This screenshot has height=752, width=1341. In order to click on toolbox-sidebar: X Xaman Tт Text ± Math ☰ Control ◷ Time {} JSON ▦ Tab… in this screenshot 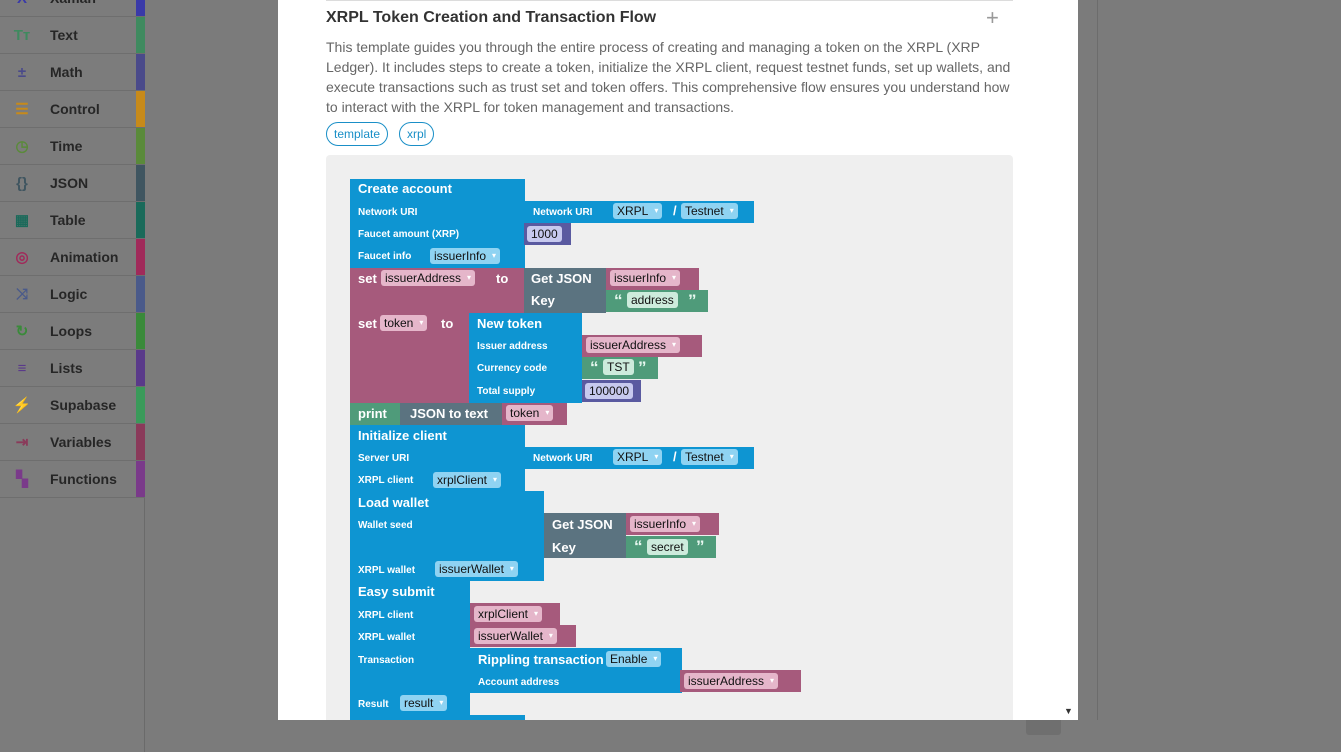, I will do `click(72, 376)`.